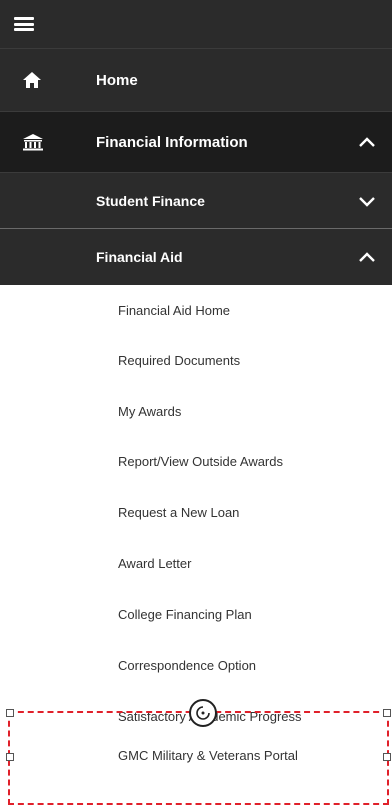  What do you see at coordinates (154, 564) in the screenshot?
I see `submenu-award-letter: Award Letter` at bounding box center [154, 564].